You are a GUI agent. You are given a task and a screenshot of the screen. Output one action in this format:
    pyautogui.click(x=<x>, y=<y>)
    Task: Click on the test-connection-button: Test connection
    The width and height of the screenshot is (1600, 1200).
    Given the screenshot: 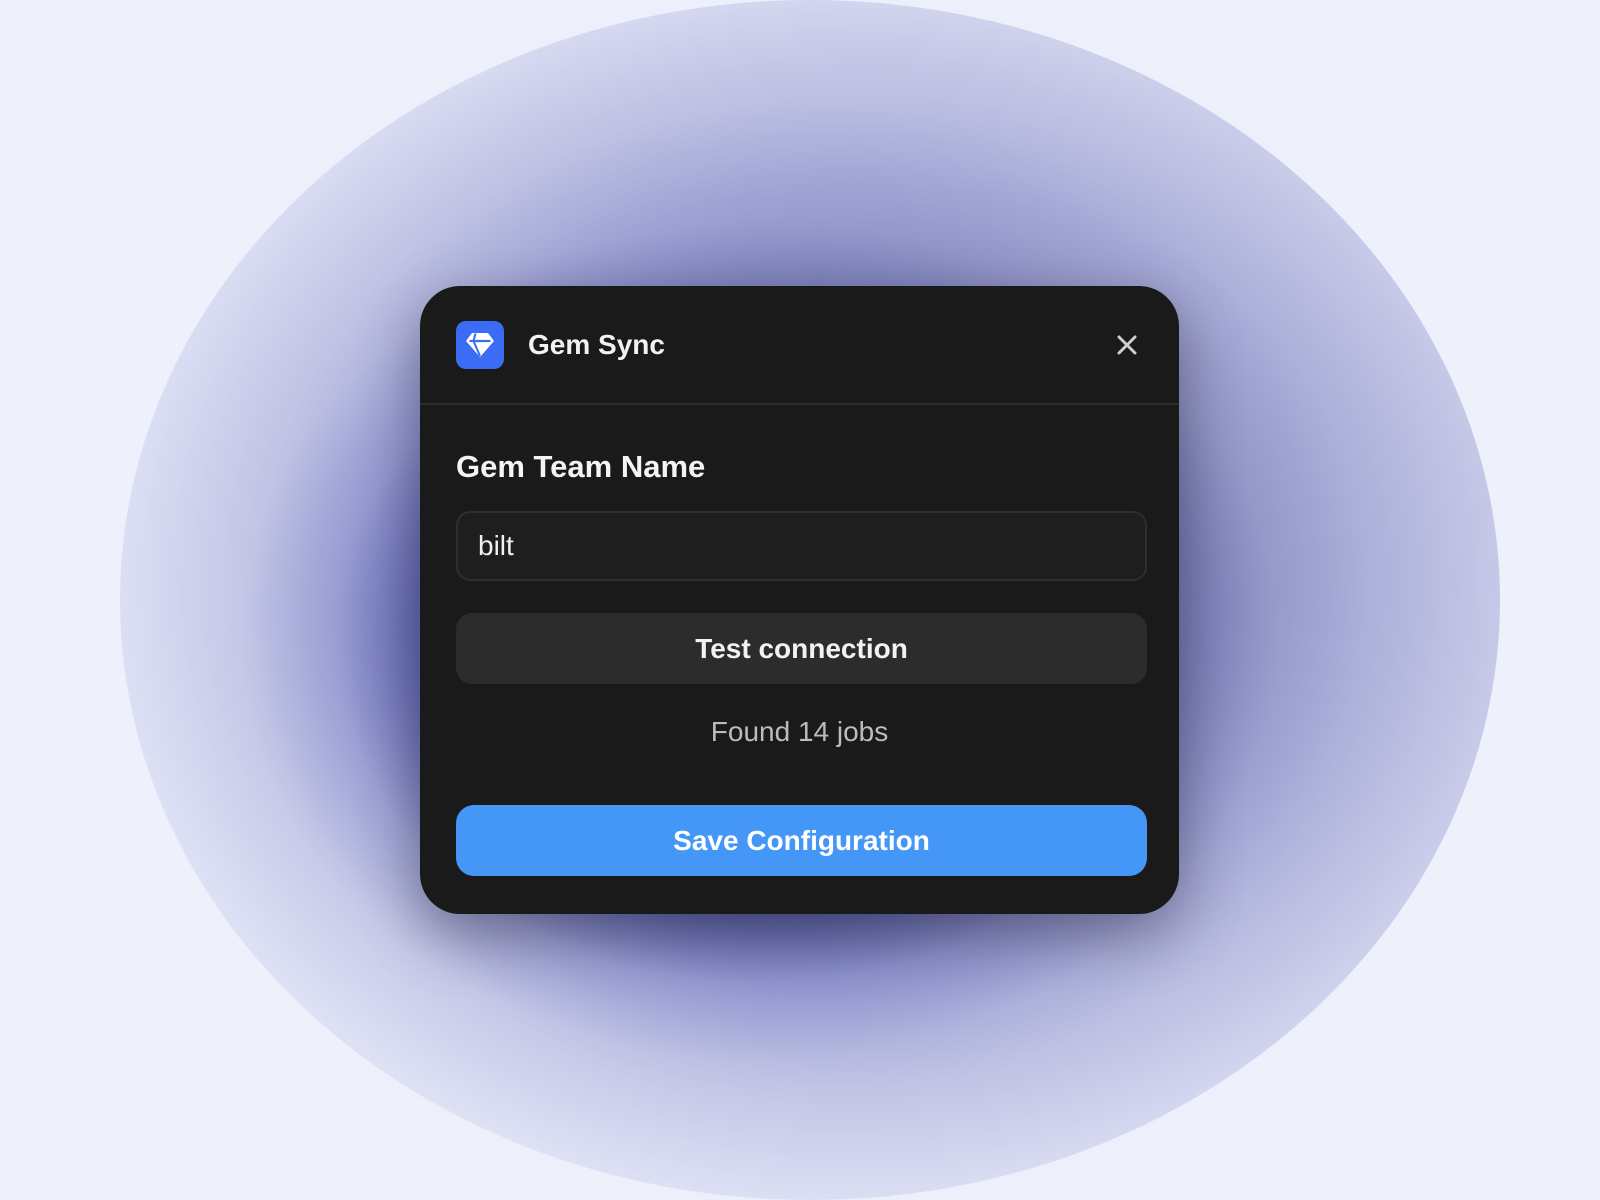 What is the action you would take?
    pyautogui.click(x=801, y=648)
    